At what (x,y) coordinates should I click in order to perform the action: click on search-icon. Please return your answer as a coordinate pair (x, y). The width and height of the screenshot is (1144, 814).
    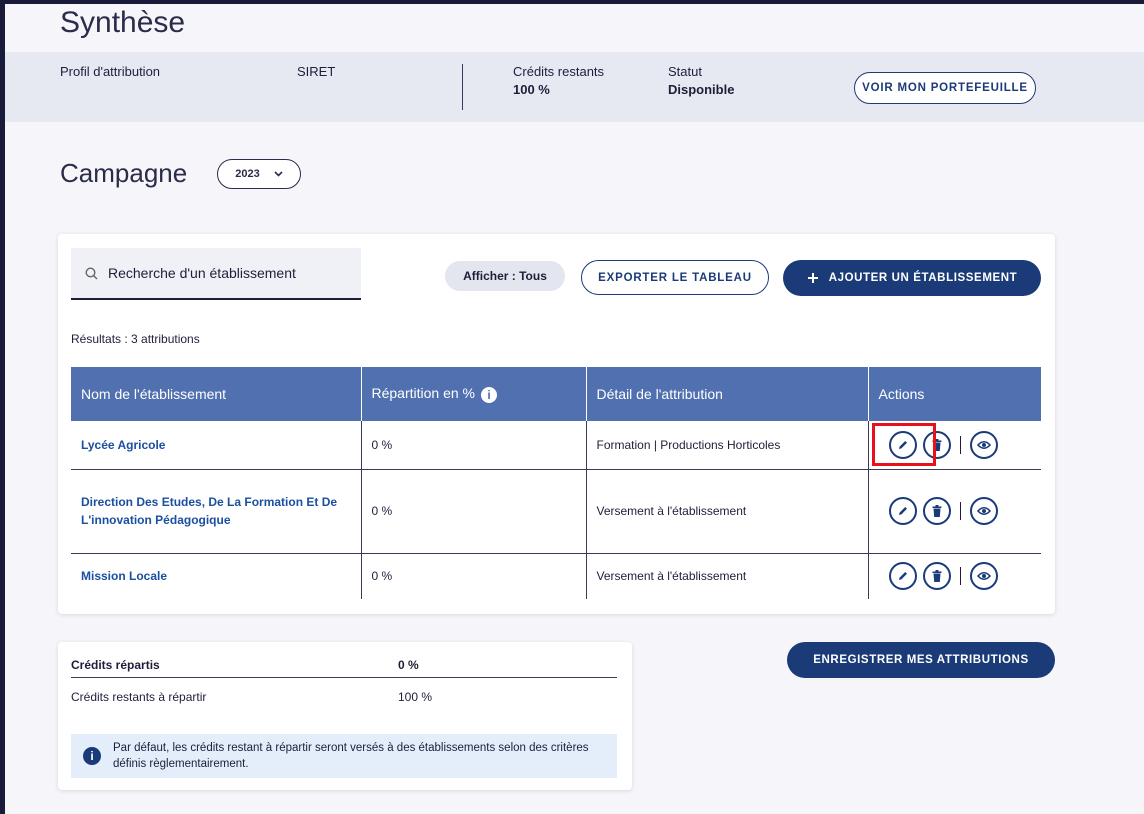
    Looking at the image, I should click on (91, 272).